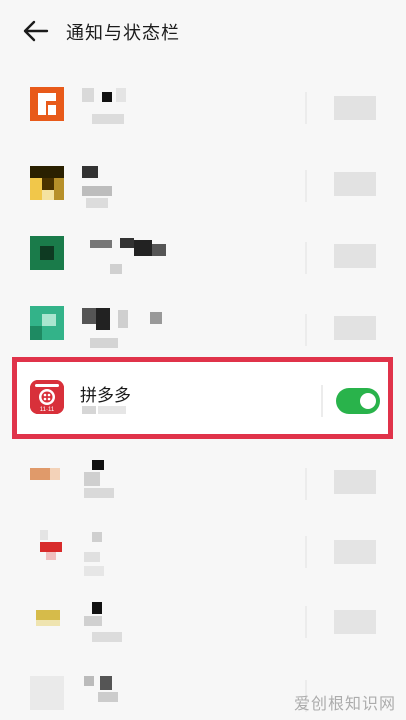 Image resolution: width=406 pixels, height=720 pixels. What do you see at coordinates (344, 703) in the screenshot?
I see `watermark-text: 爱创根知识网` at bounding box center [344, 703].